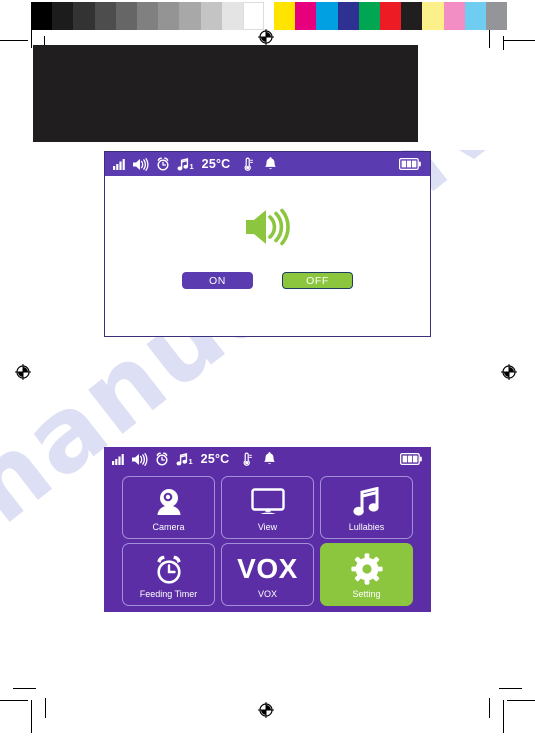 This screenshot has height=745, width=535. I want to click on menu-tile-view: View, so click(267, 507).